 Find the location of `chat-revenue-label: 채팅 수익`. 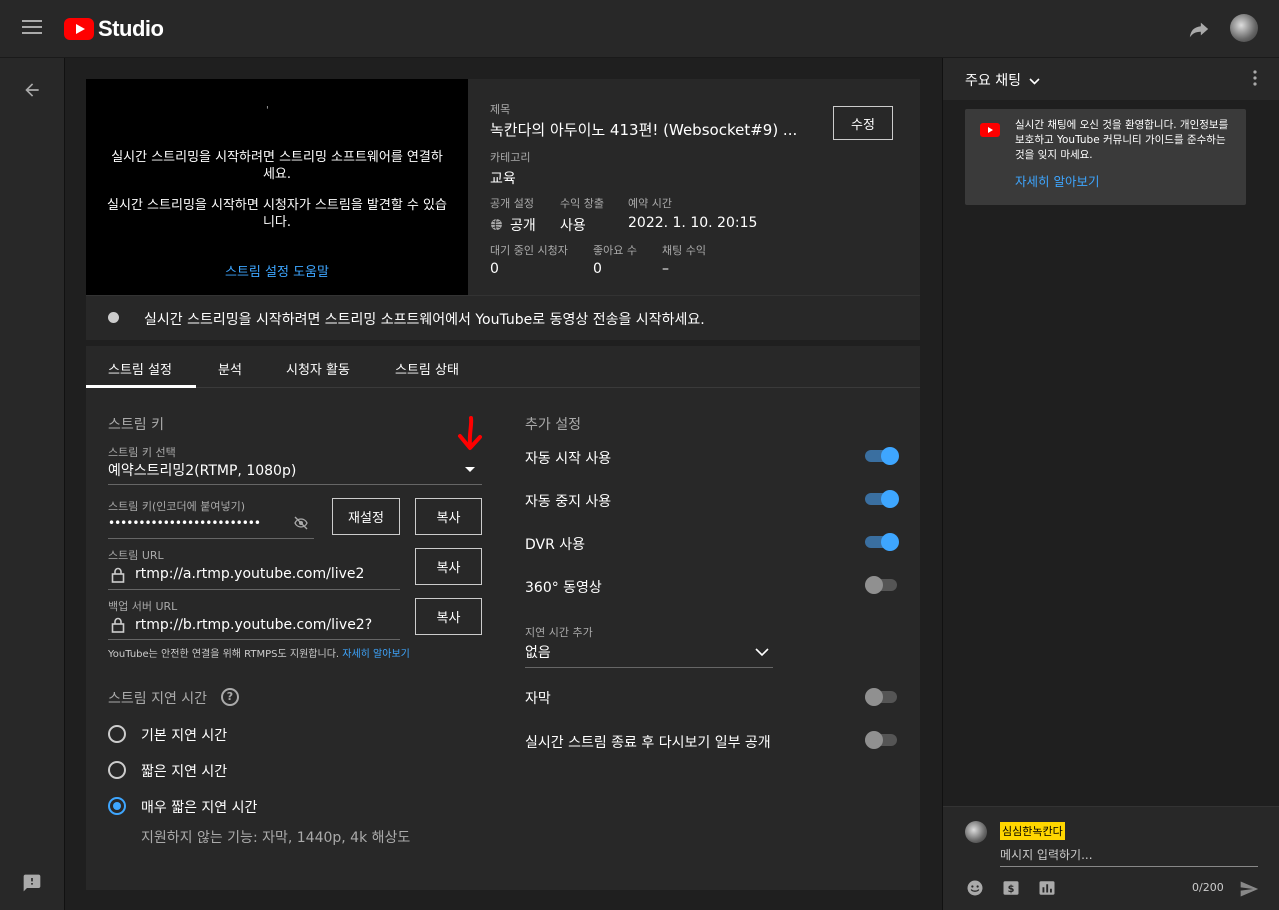

chat-revenue-label: 채팅 수익 is located at coordinates (684, 250).